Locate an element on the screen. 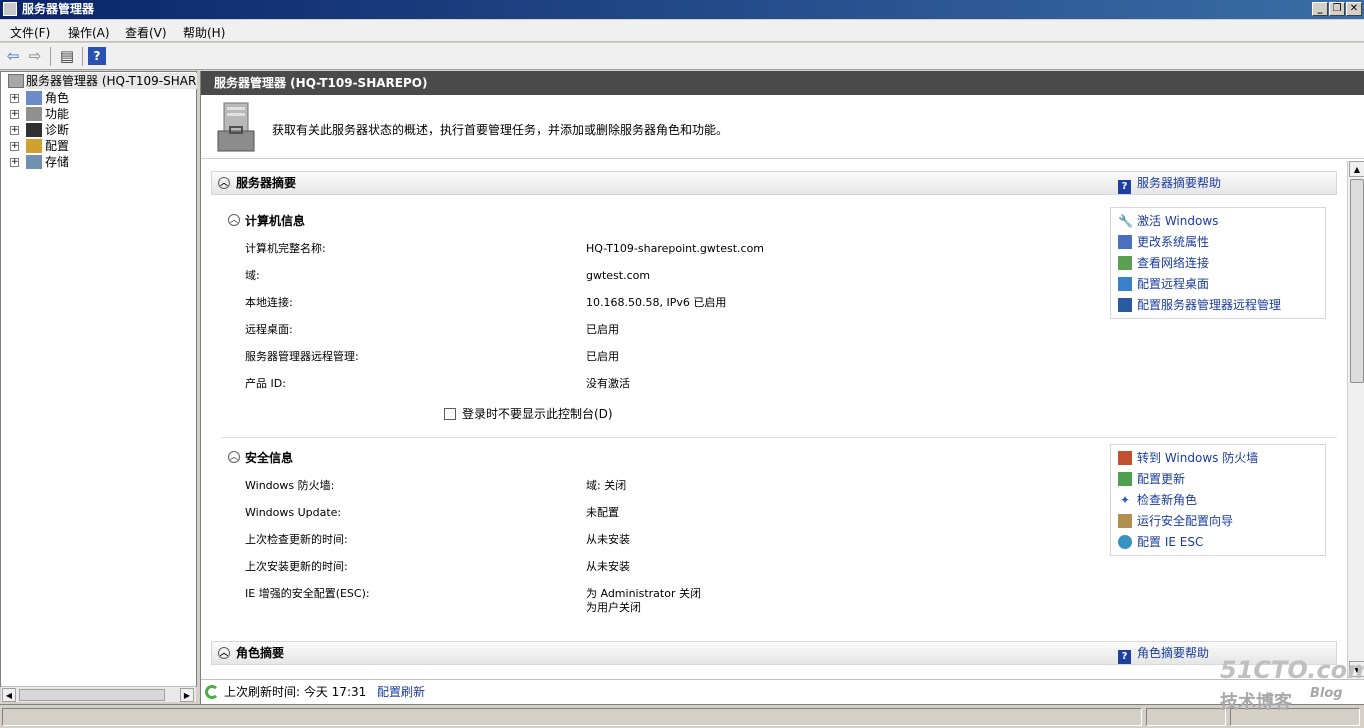  firewall-icon is located at coordinates (1125, 458).